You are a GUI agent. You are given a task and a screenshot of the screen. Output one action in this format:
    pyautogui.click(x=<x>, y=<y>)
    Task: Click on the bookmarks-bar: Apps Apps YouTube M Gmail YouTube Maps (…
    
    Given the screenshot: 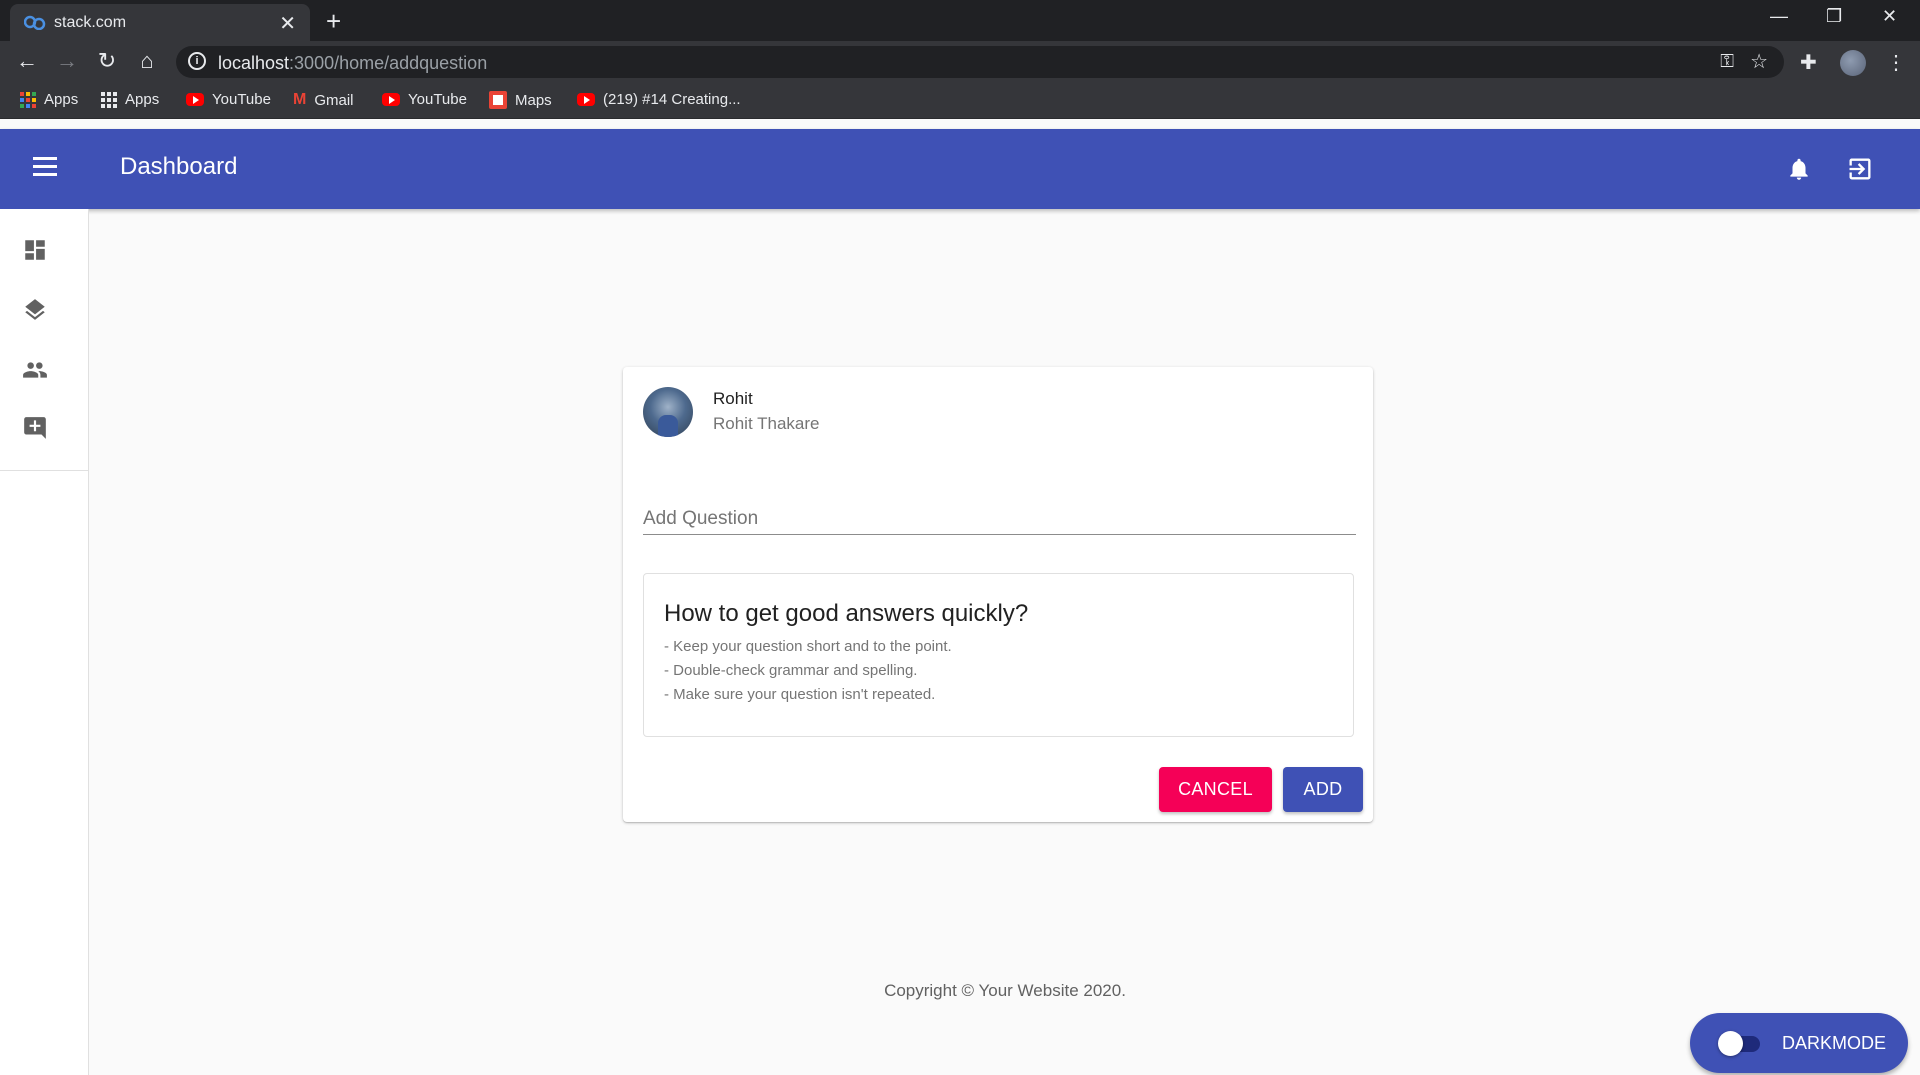 What is the action you would take?
    pyautogui.click(x=960, y=100)
    